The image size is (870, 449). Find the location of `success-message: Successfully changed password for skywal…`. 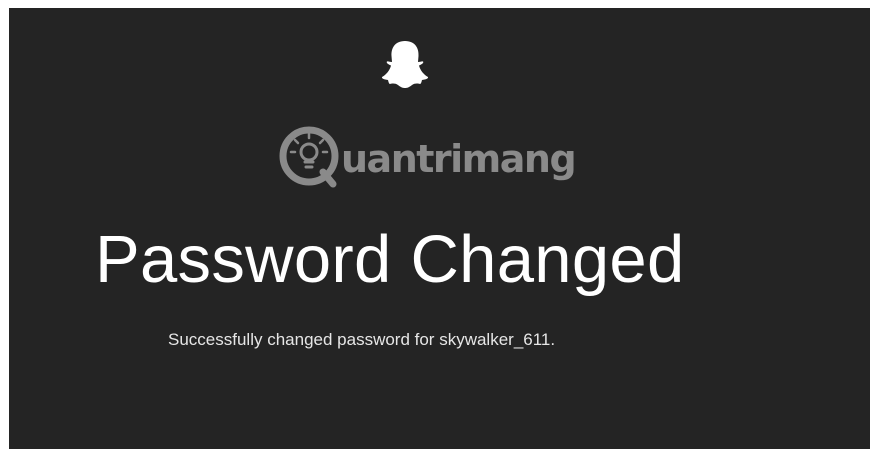

success-message: Successfully changed password for skywal… is located at coordinates (362, 339).